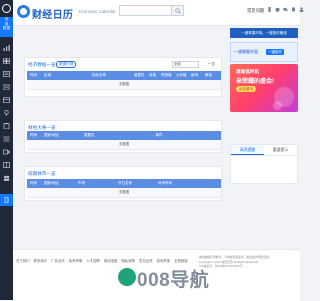 The height and width of the screenshot is (301, 320). Describe the element at coordinates (211, 64) in the screenshot. I see `view-all-link: 一览` at that location.